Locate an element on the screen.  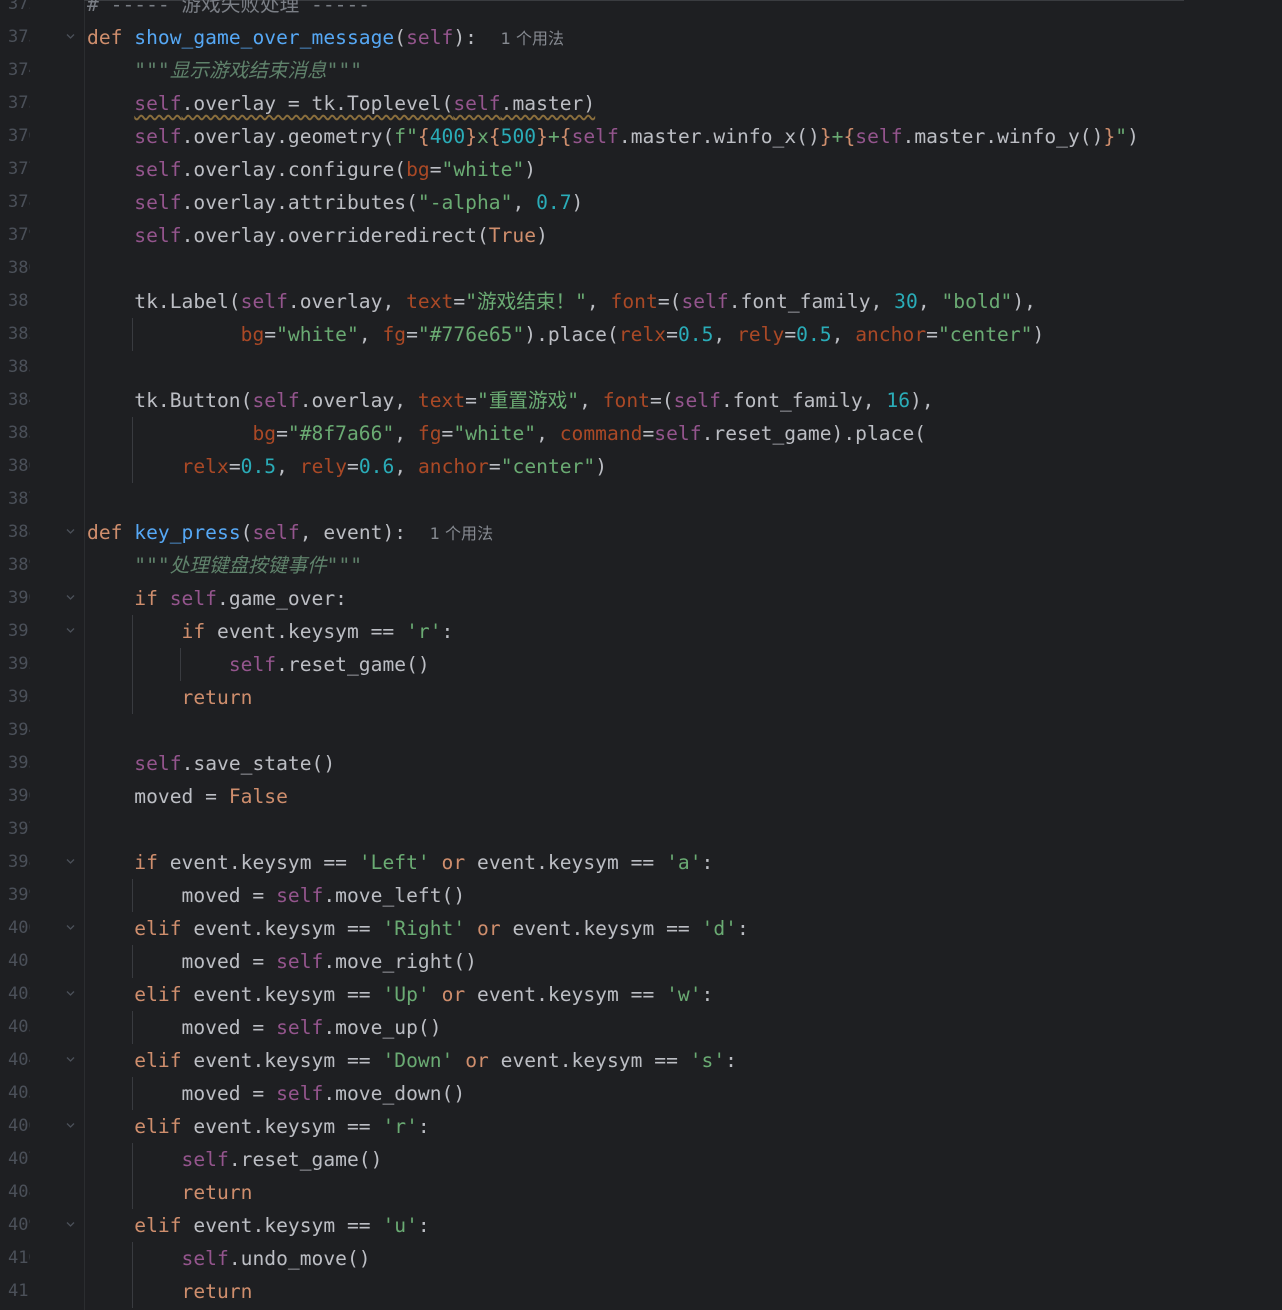
code-text: moved = self.move_left() is located at coordinates (276, 895).